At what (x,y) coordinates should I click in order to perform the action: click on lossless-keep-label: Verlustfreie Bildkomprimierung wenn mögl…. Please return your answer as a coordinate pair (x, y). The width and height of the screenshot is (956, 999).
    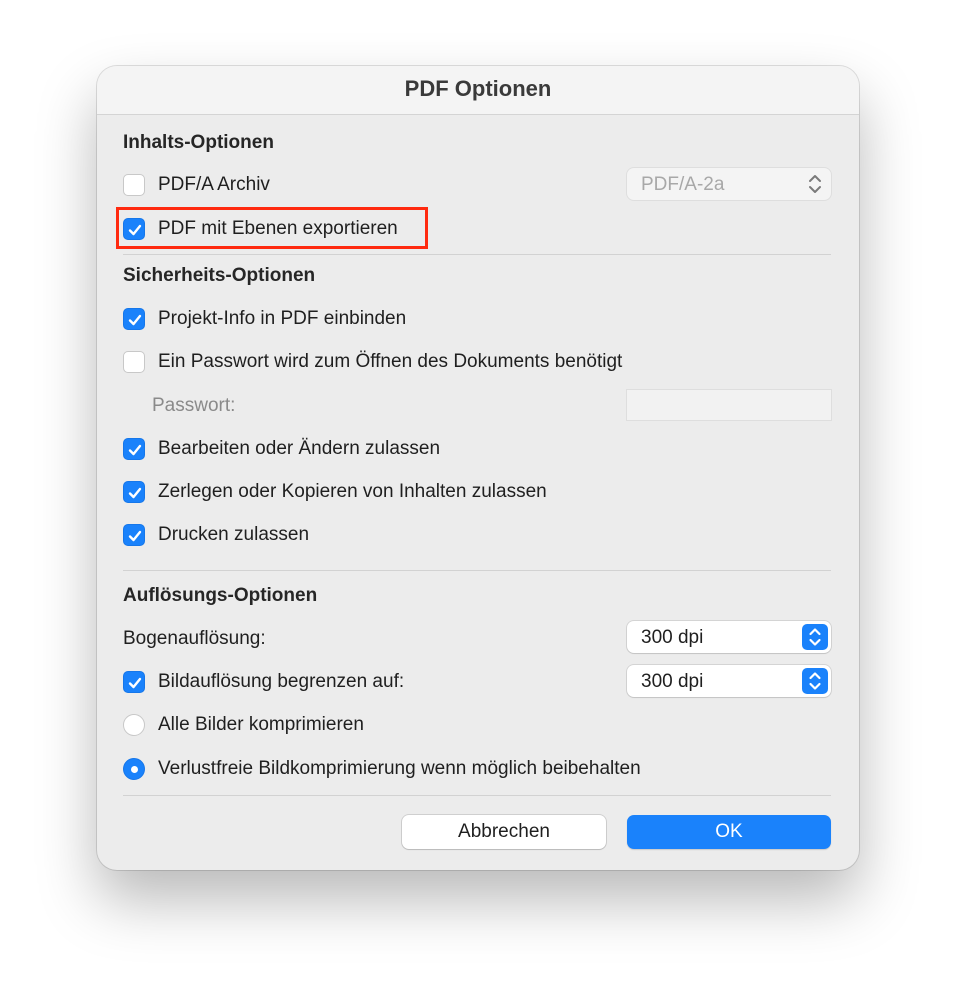
    Looking at the image, I should click on (399, 769).